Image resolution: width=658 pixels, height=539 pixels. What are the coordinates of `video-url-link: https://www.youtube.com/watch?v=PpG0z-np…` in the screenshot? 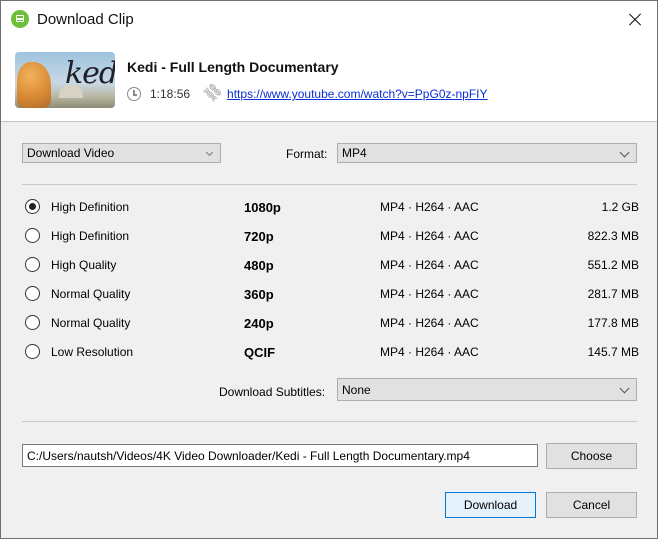 It's located at (357, 94).